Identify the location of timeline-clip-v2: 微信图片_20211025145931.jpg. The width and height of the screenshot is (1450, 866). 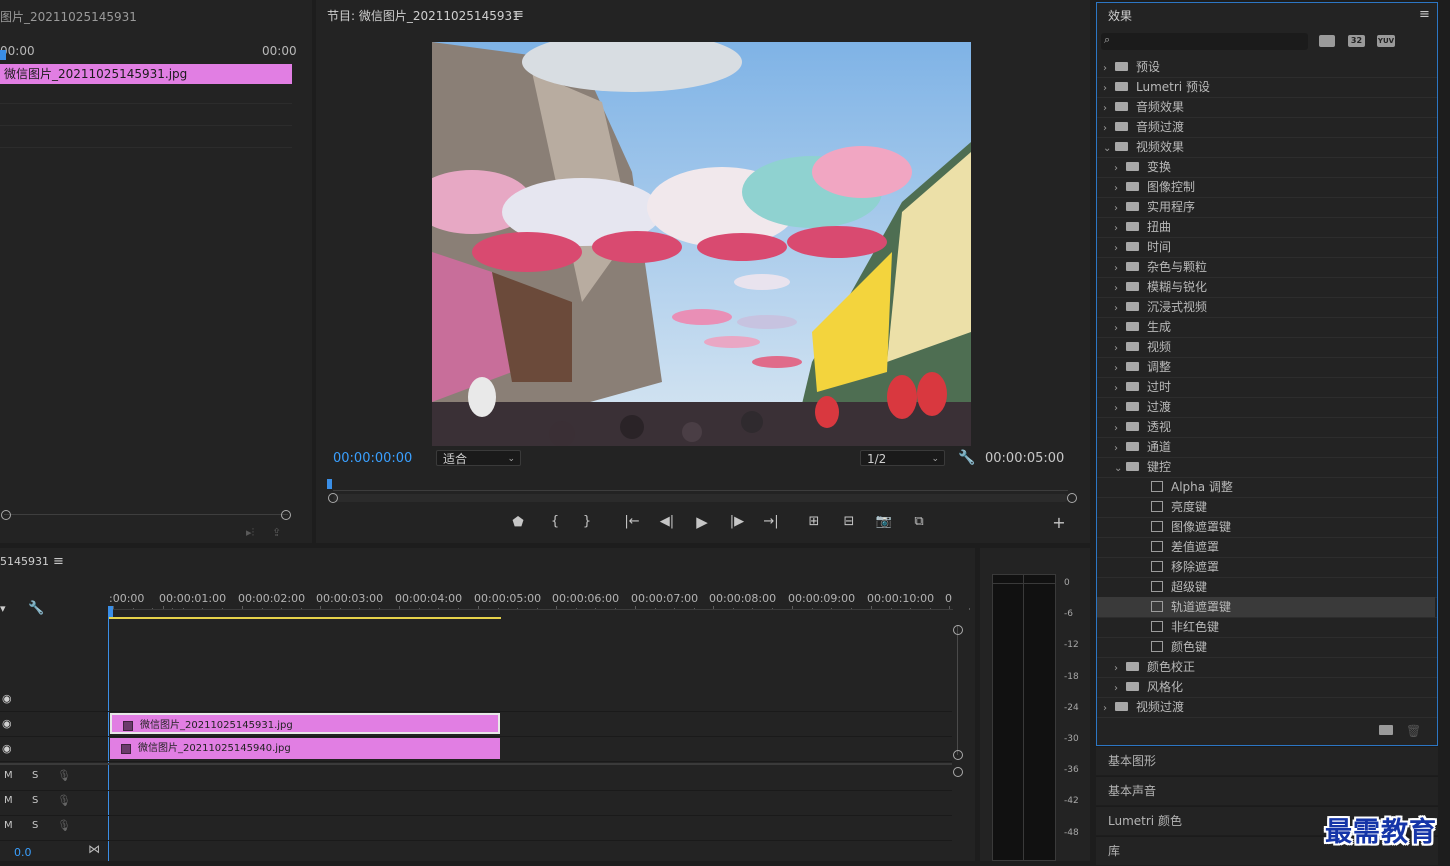
(305, 723).